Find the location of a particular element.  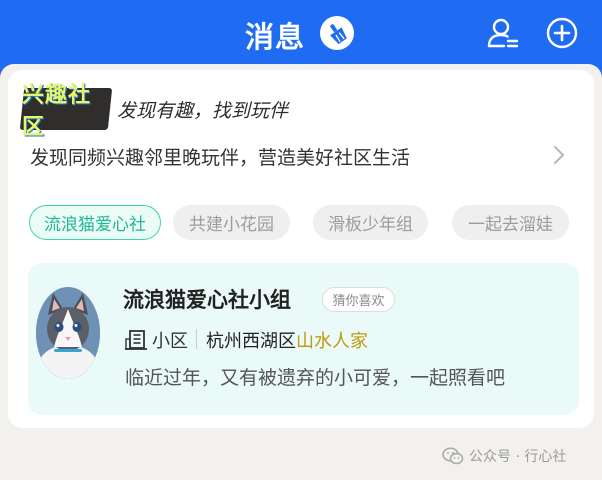

chevron-right-icon is located at coordinates (559, 155).